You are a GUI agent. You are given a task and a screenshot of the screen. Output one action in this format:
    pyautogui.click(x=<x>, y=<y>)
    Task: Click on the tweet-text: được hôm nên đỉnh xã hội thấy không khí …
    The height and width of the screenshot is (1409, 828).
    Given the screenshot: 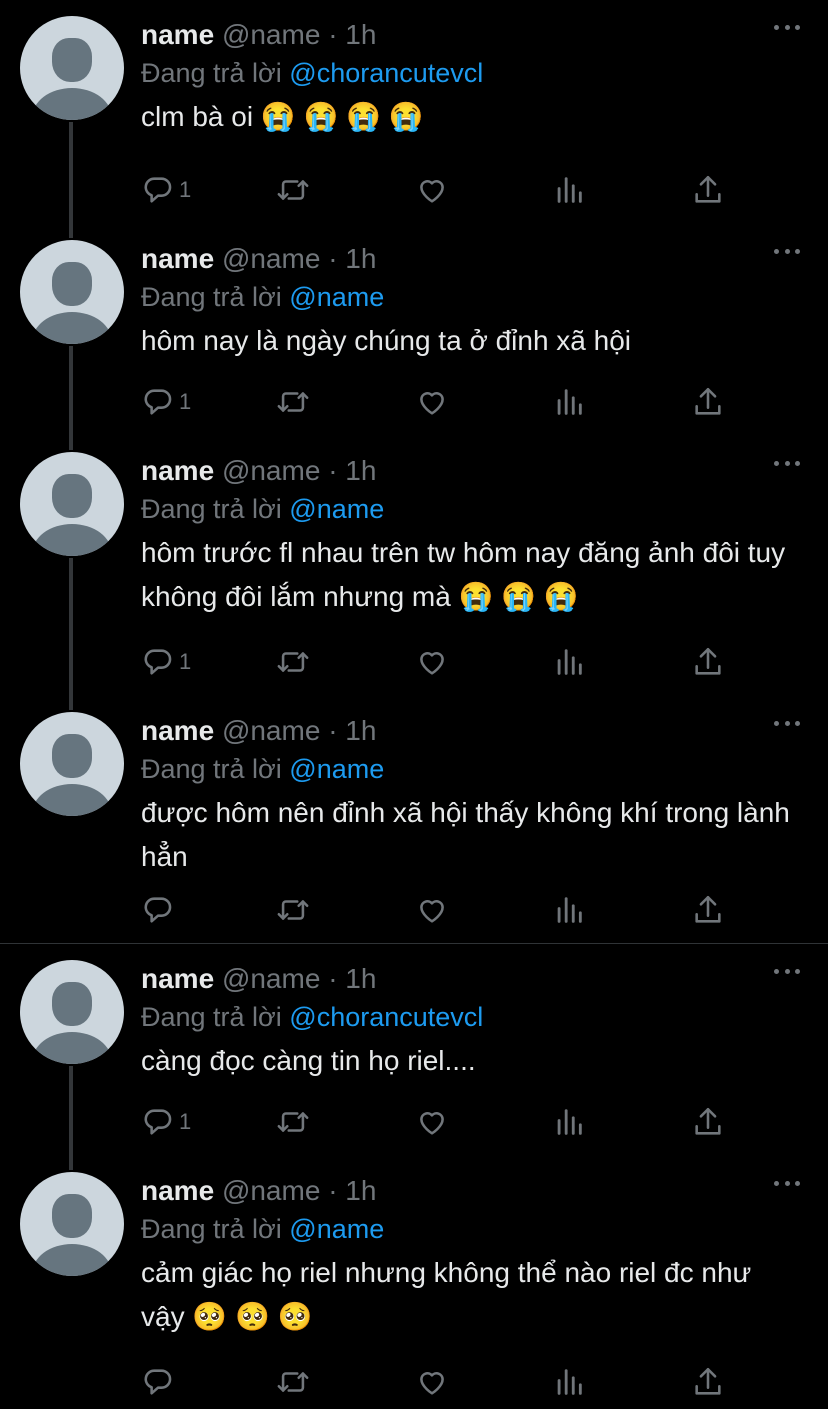 What is the action you would take?
    pyautogui.click(x=465, y=834)
    